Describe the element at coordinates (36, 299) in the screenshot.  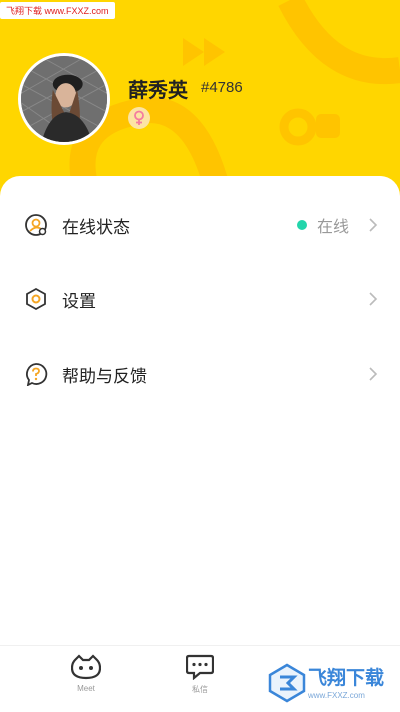
I see `settings-icon` at that location.